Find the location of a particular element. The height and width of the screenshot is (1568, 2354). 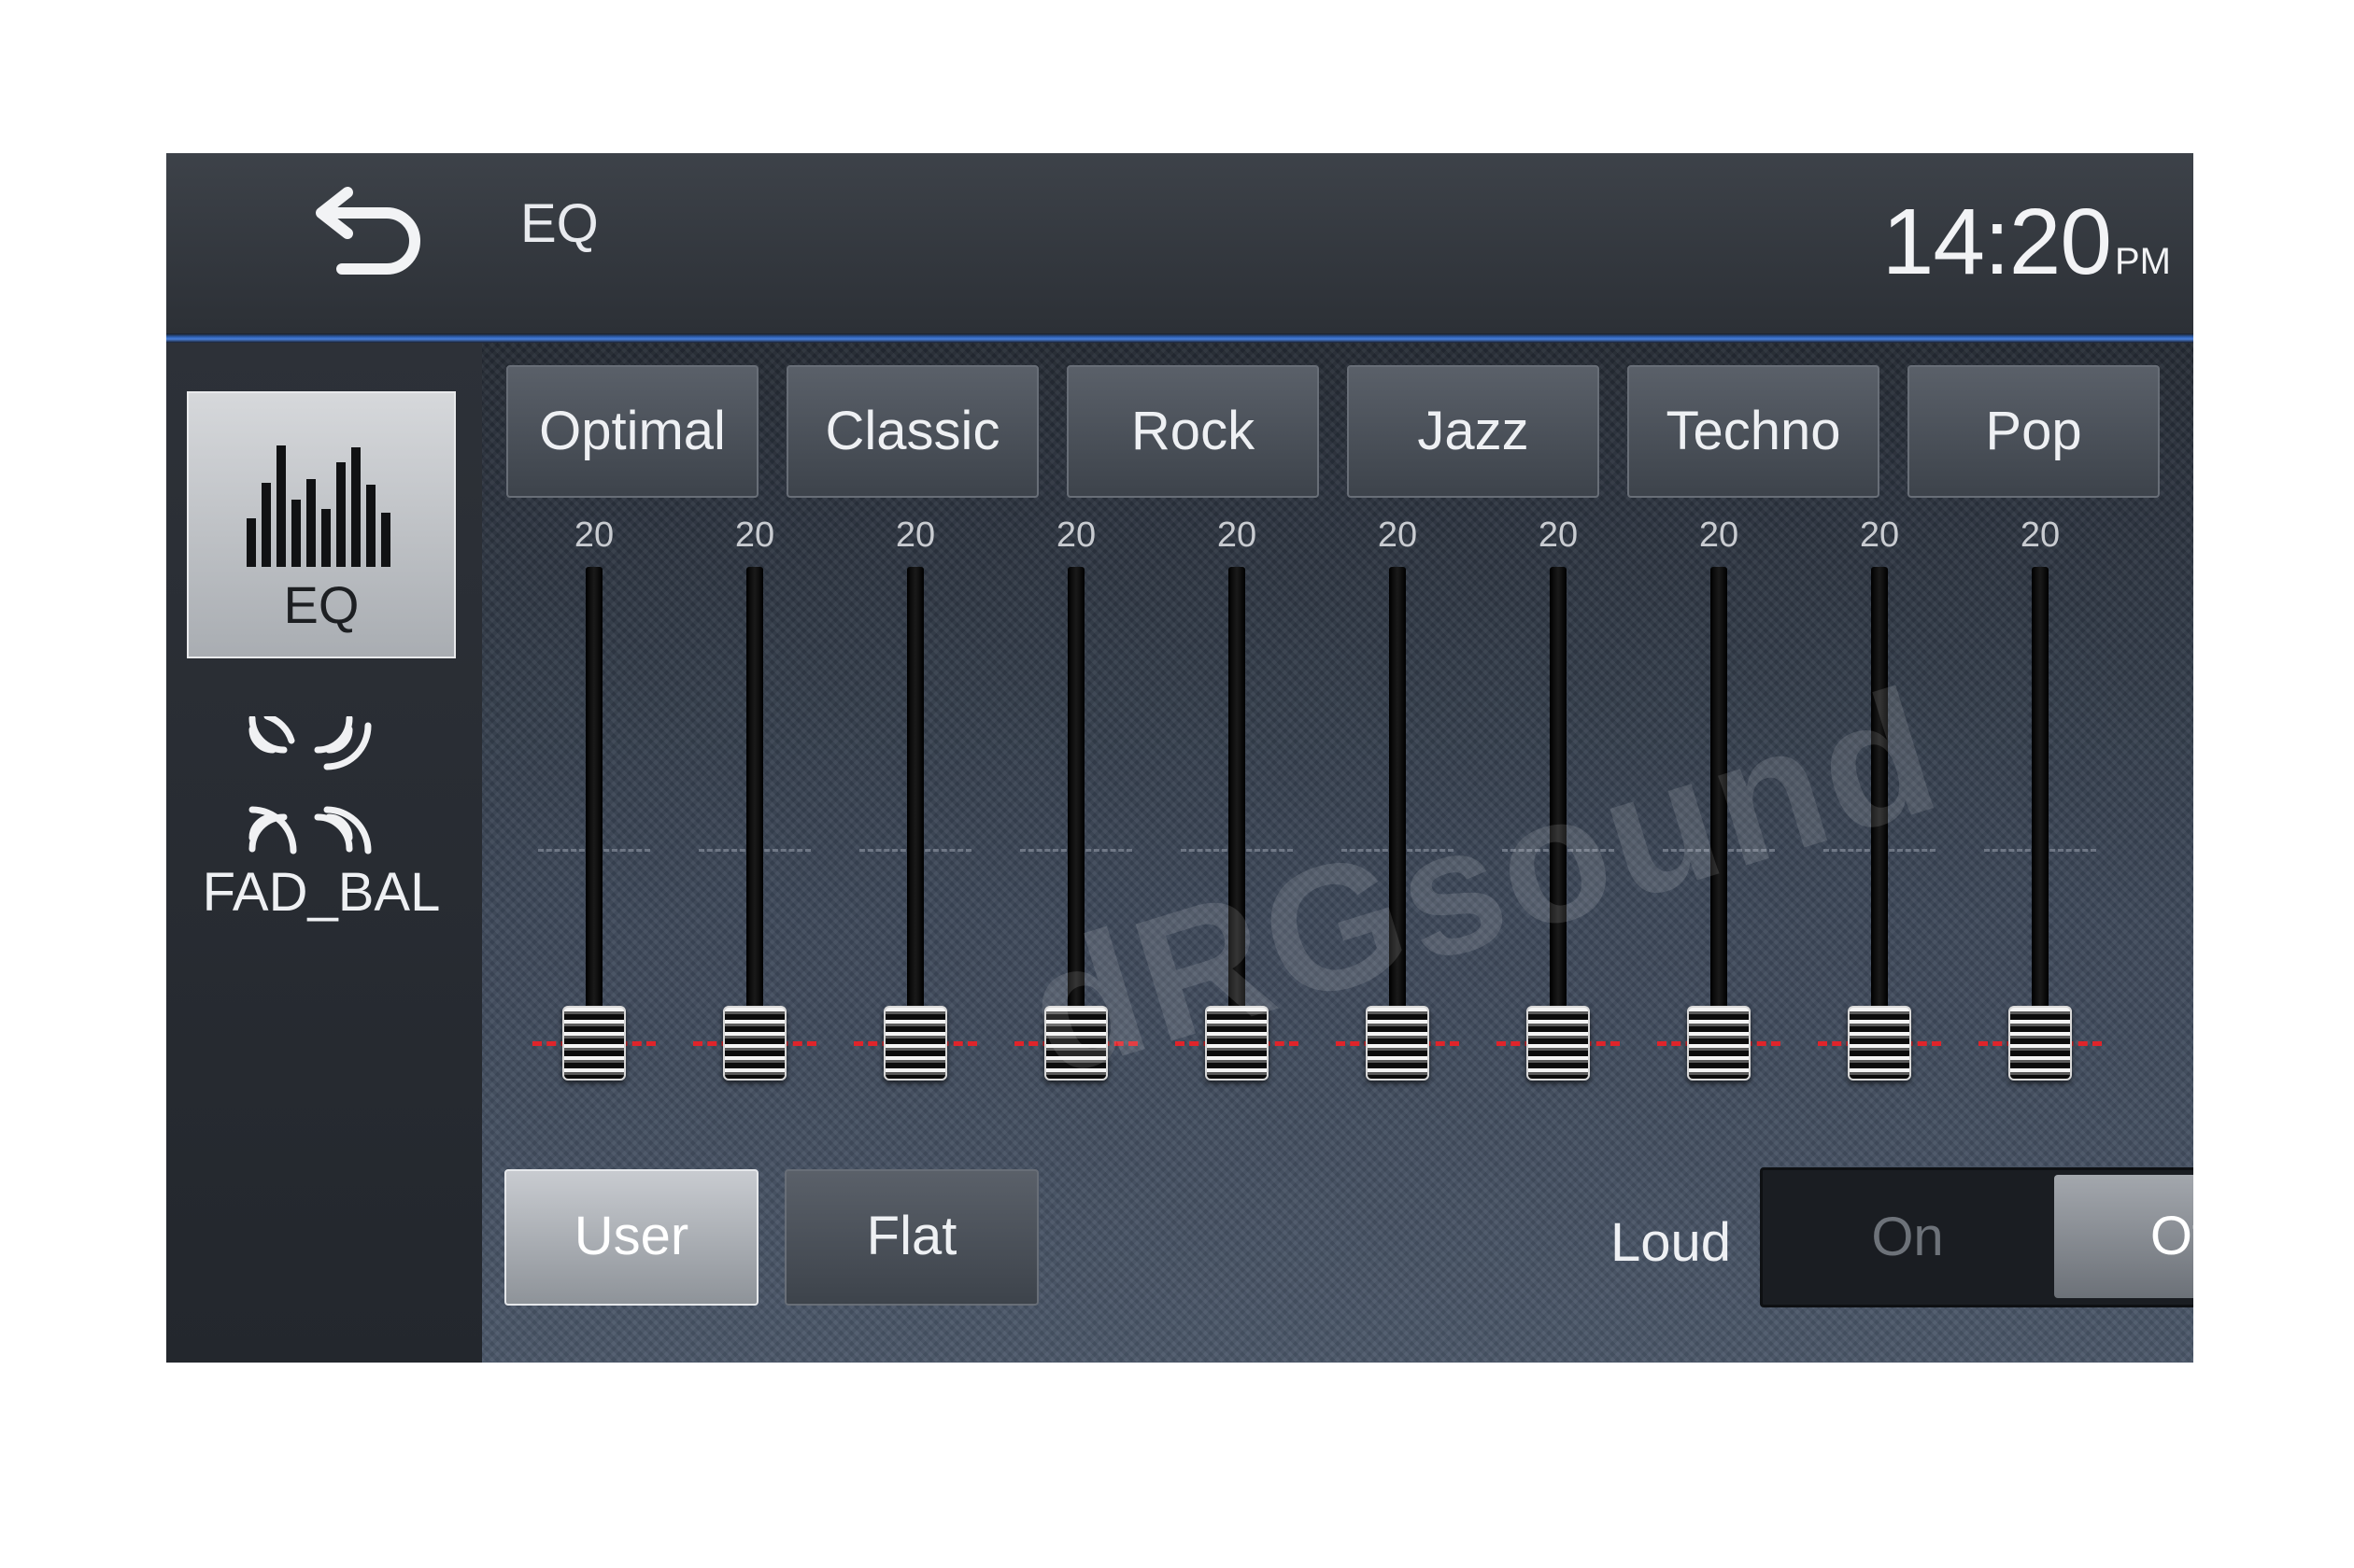

loud-off-option: Off is located at coordinates (2124, 1236).